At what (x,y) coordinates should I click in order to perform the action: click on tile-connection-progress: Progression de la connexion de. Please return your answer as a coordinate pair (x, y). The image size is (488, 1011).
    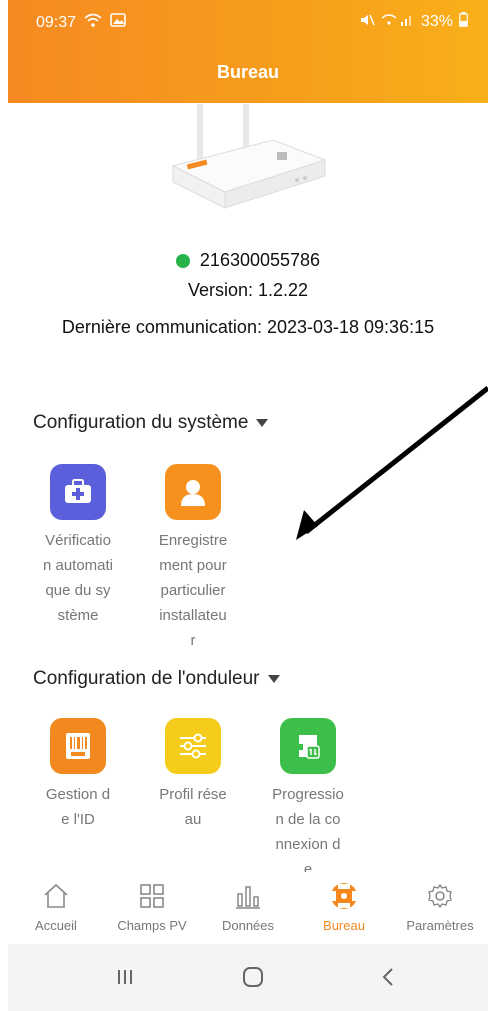
    Looking at the image, I should click on (308, 800).